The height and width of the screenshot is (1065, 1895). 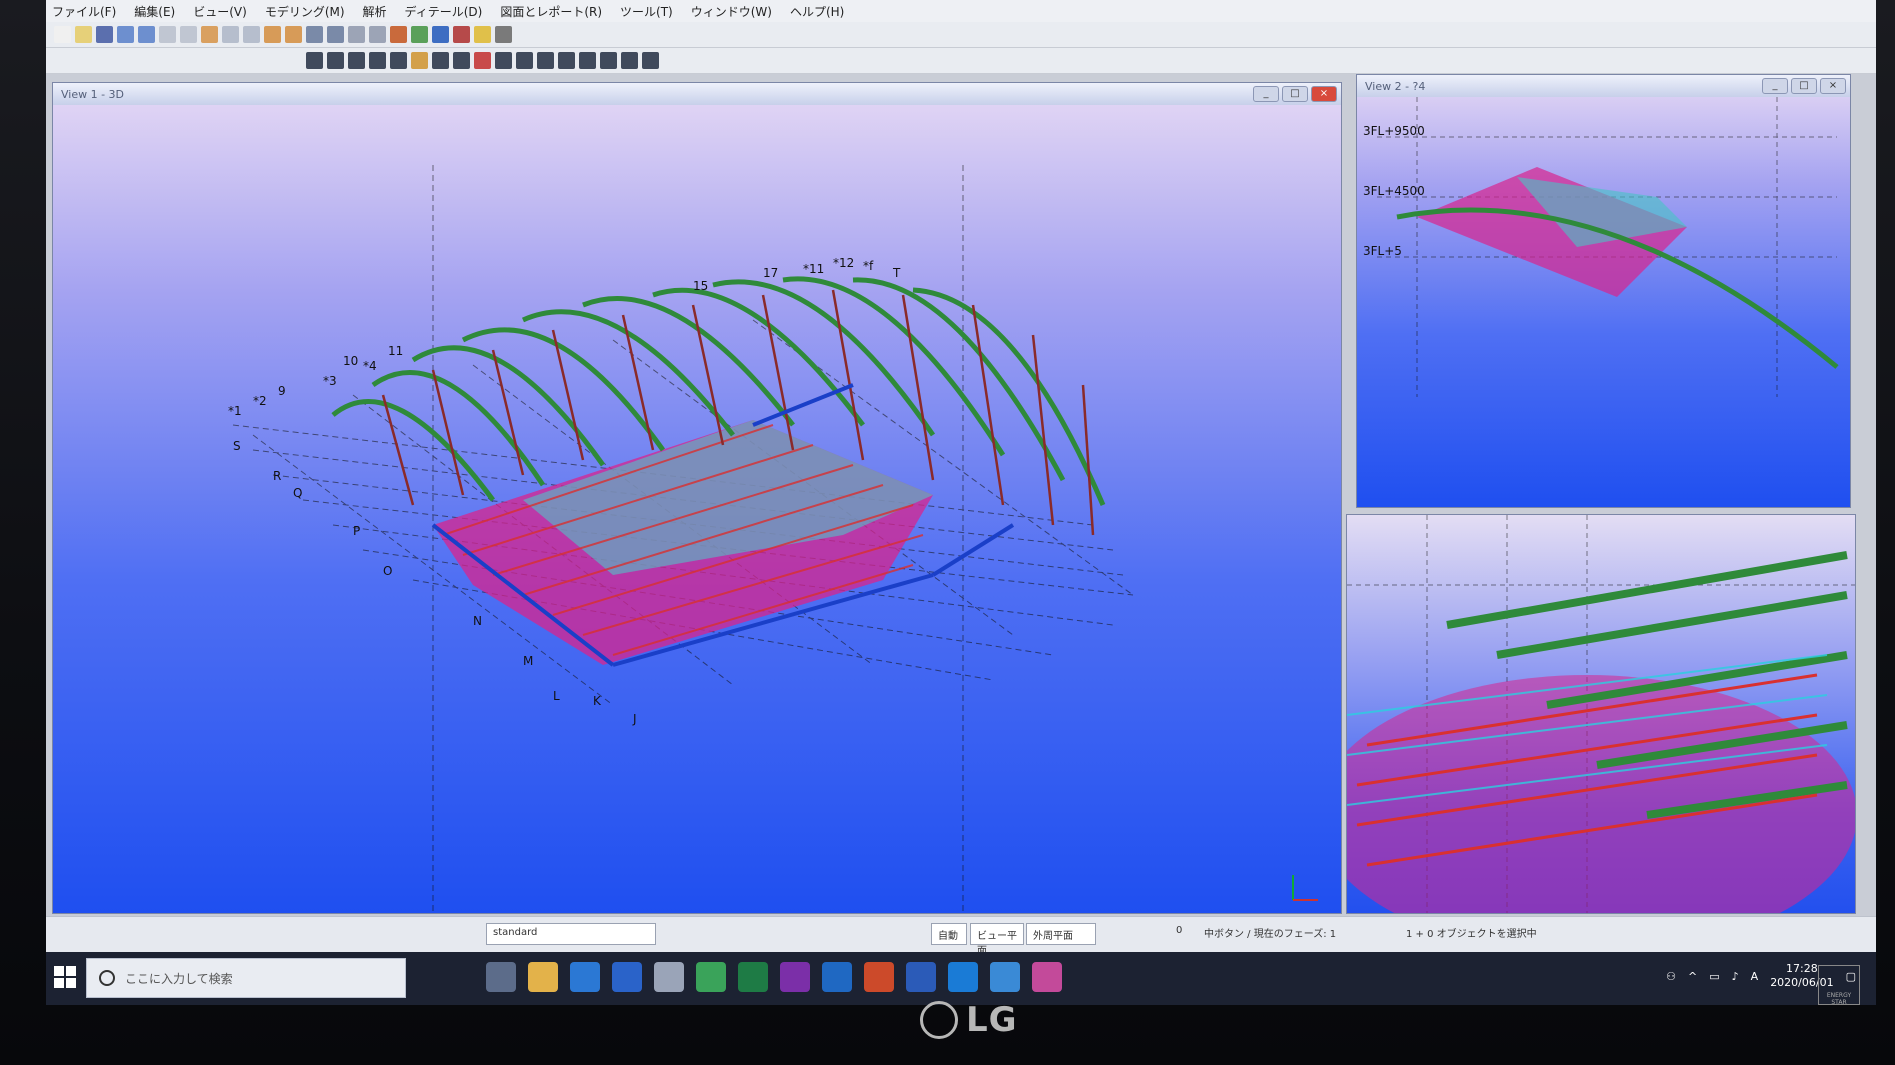 What do you see at coordinates (1394, 131) in the screenshot?
I see `level-label: 3FL+9500` at bounding box center [1394, 131].